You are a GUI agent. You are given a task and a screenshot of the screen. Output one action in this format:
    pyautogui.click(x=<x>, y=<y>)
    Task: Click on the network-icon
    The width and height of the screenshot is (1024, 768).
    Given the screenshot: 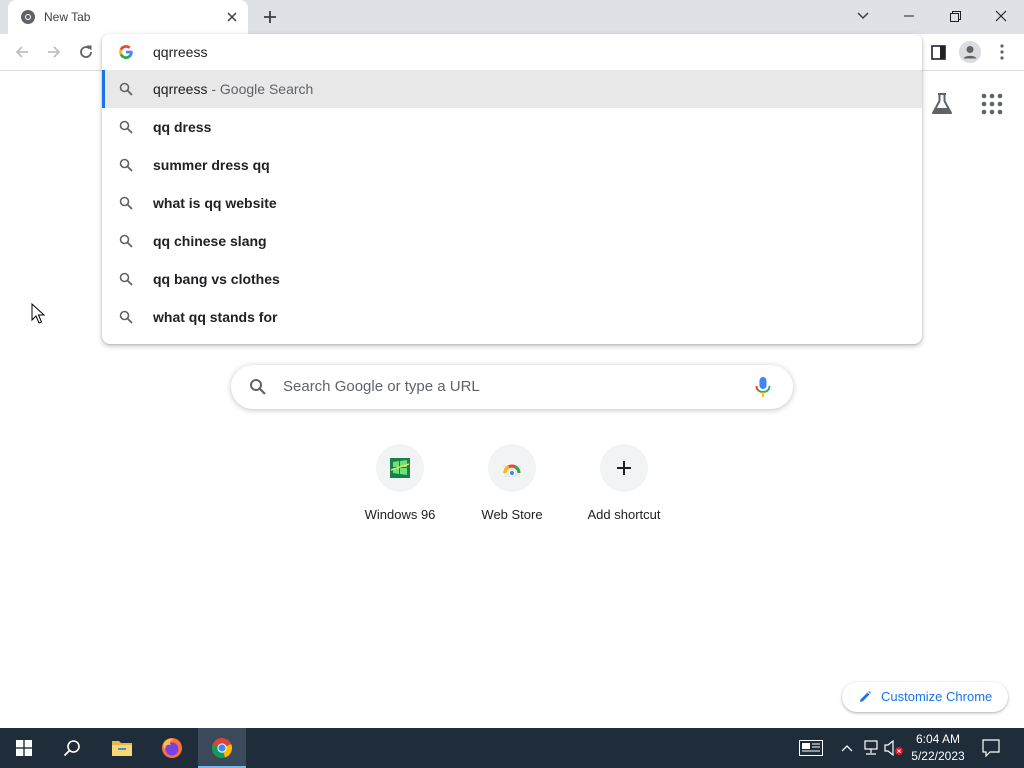 What is the action you would take?
    pyautogui.click(x=871, y=747)
    